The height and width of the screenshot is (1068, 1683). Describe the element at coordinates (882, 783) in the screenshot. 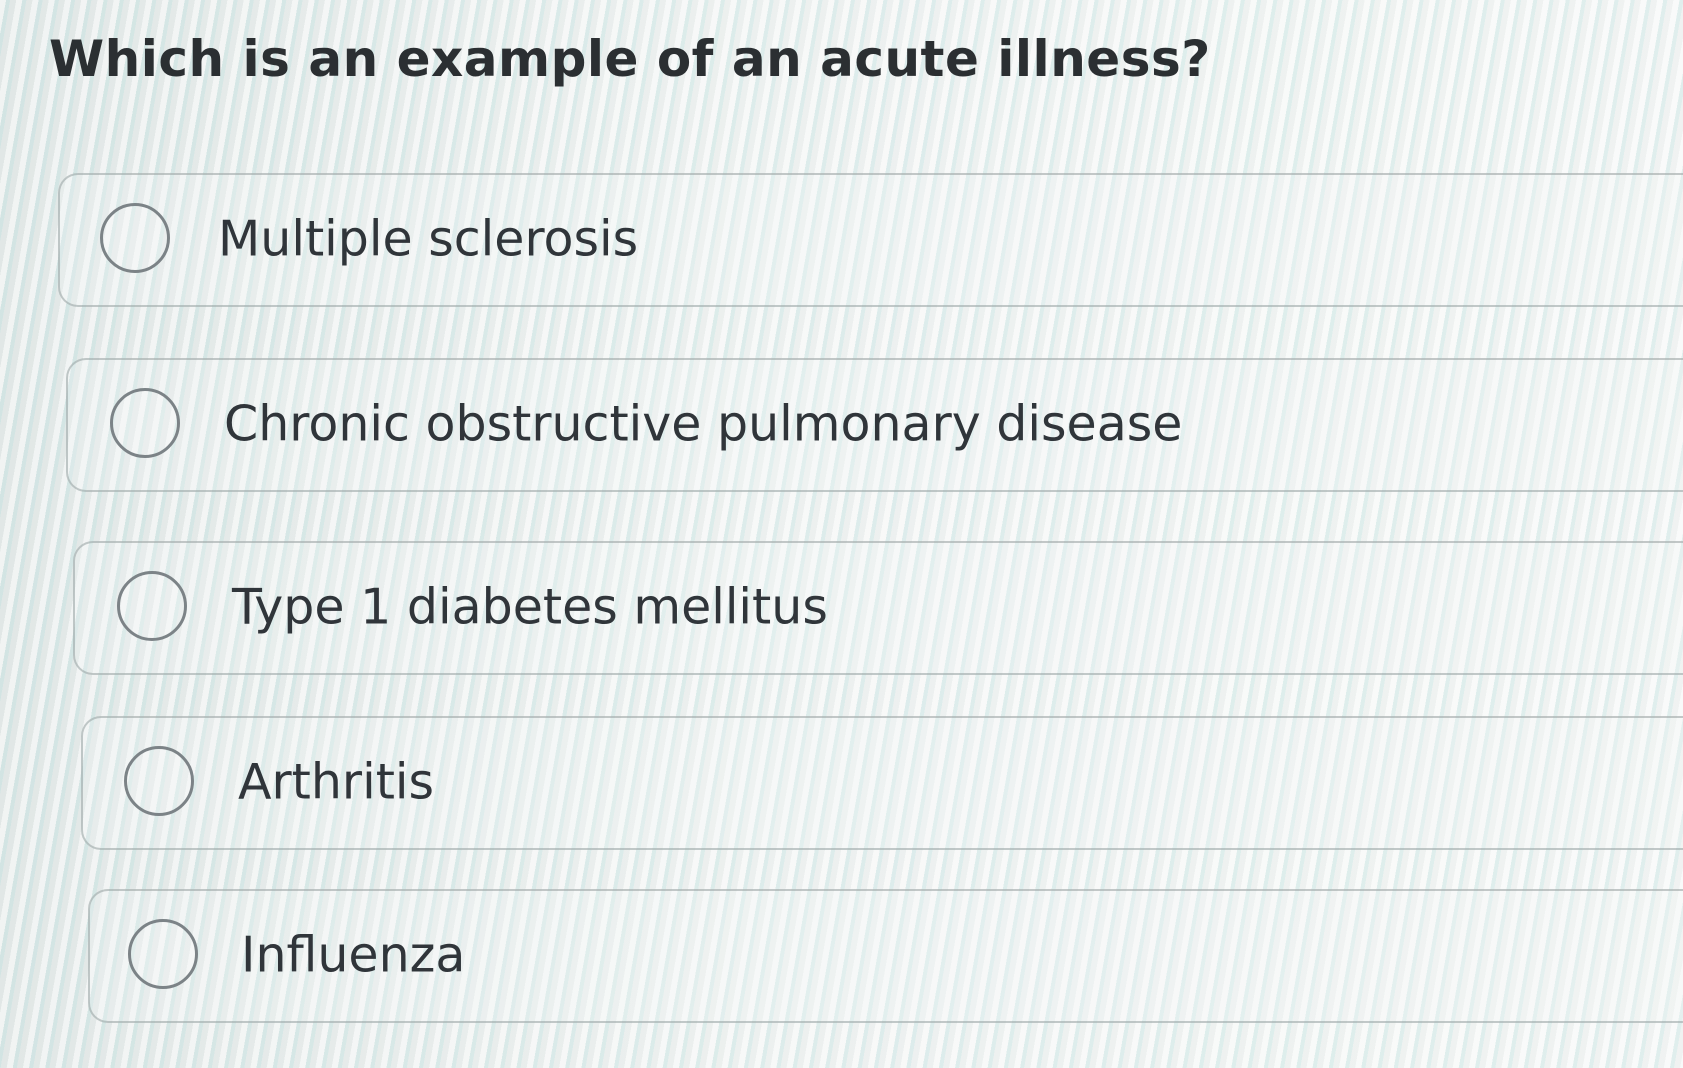

I see `answer-option-arthritis: Arthritis` at that location.